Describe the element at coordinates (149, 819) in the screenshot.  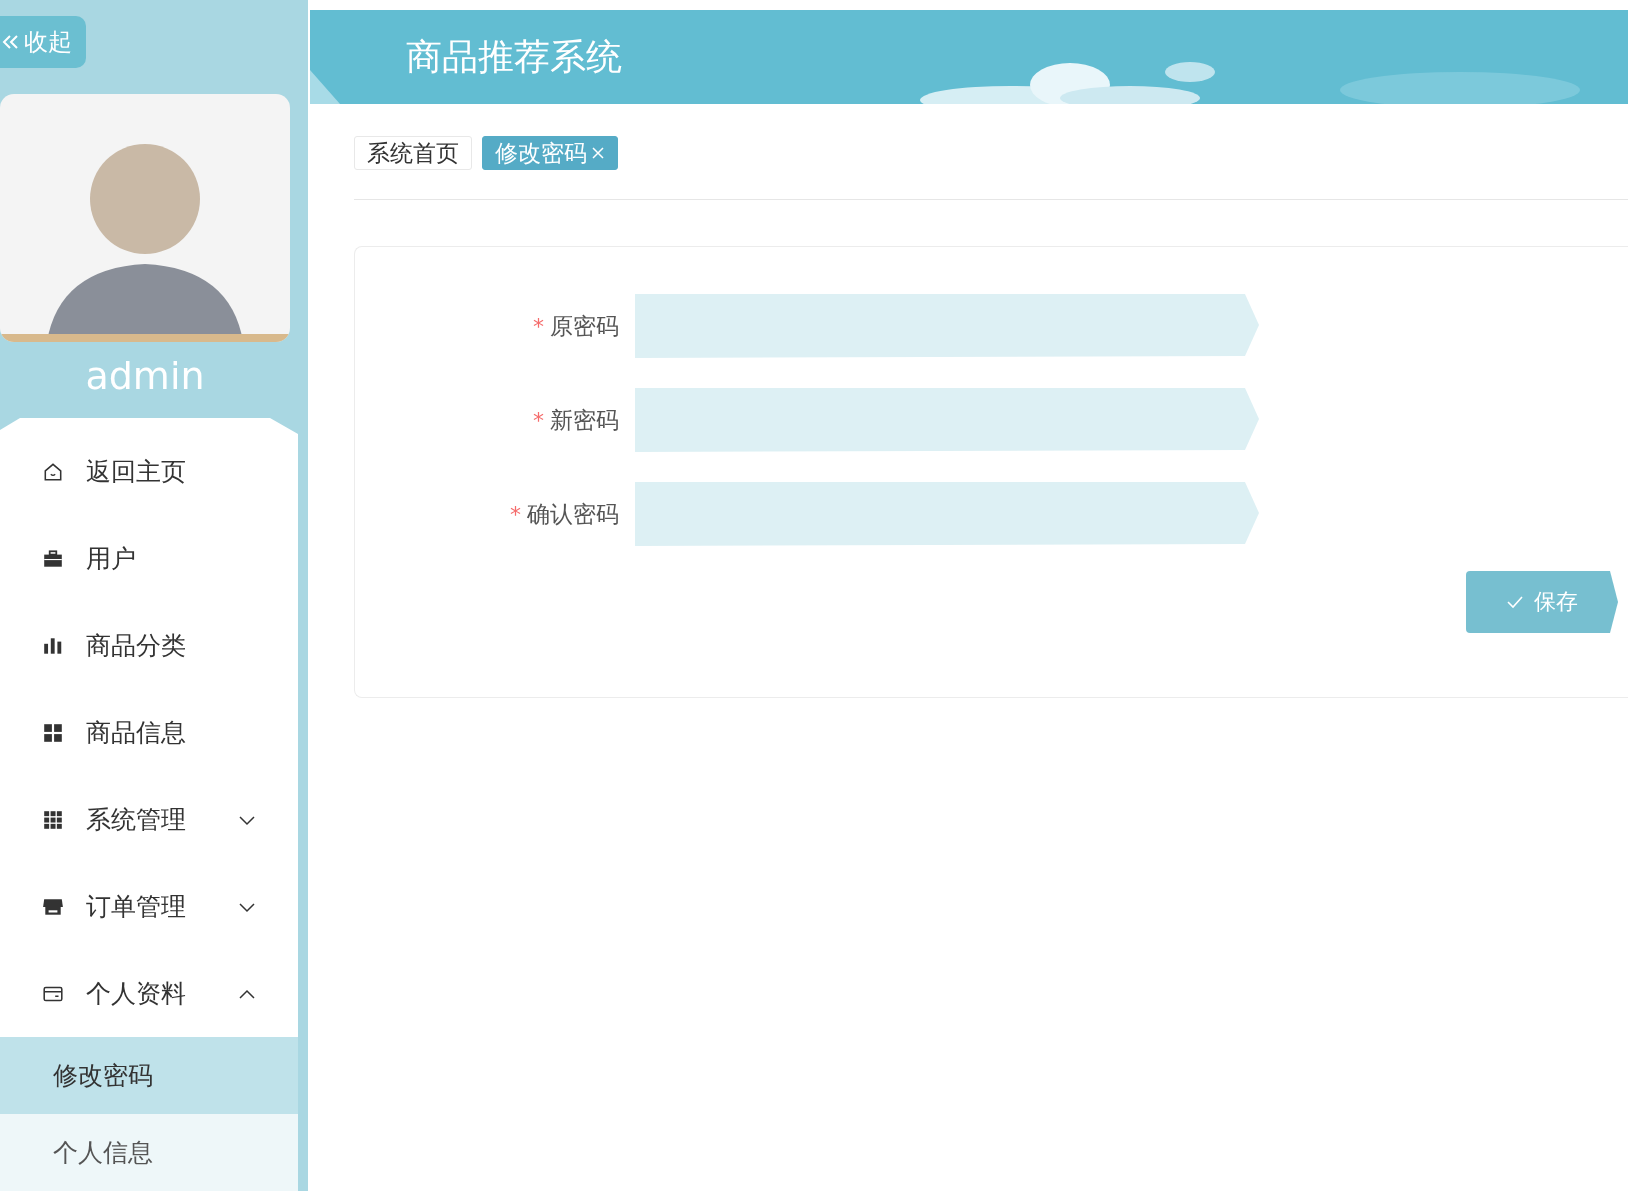
I see `menu-item: 系统管理` at that location.